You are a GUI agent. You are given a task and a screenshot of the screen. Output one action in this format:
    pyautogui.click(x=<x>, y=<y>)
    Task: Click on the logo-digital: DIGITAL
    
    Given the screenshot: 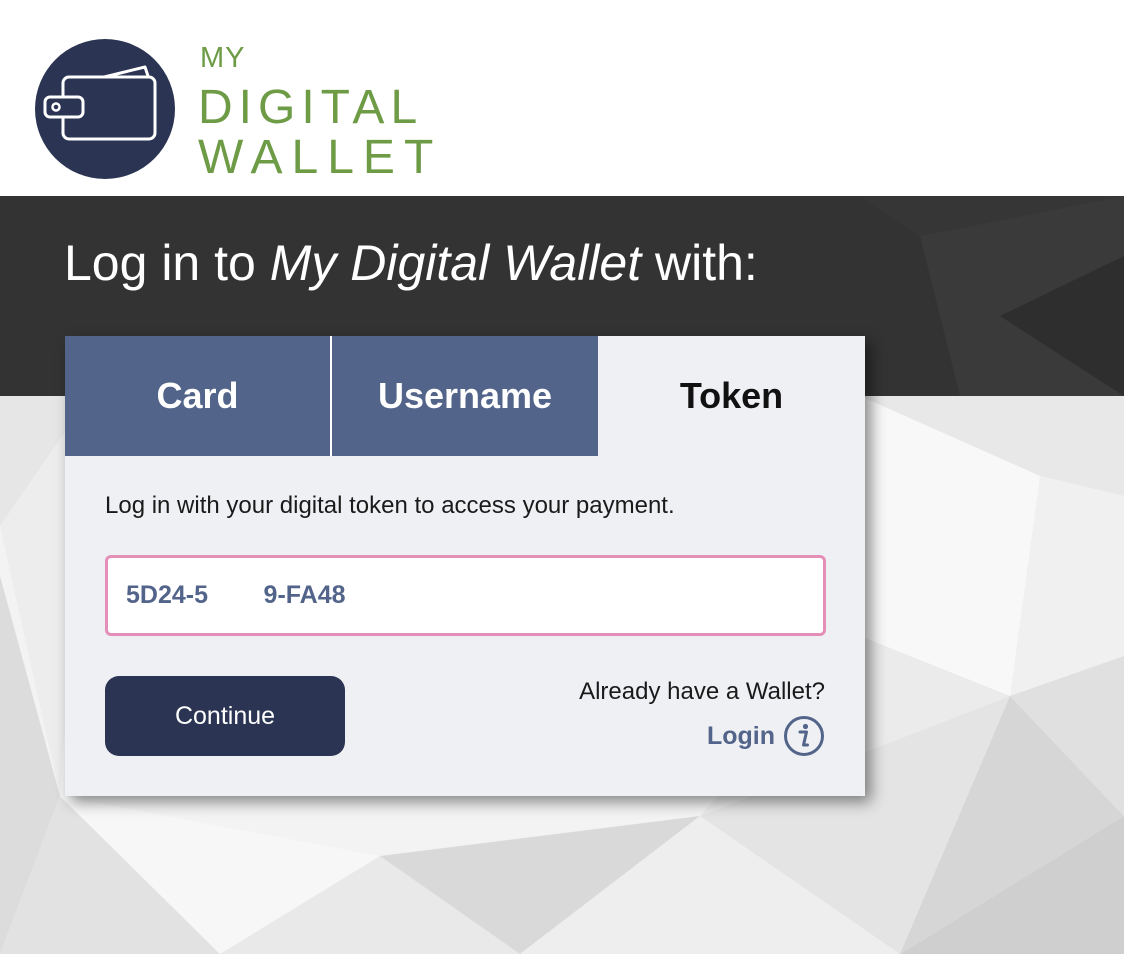 What is the action you would take?
    pyautogui.click(x=311, y=107)
    